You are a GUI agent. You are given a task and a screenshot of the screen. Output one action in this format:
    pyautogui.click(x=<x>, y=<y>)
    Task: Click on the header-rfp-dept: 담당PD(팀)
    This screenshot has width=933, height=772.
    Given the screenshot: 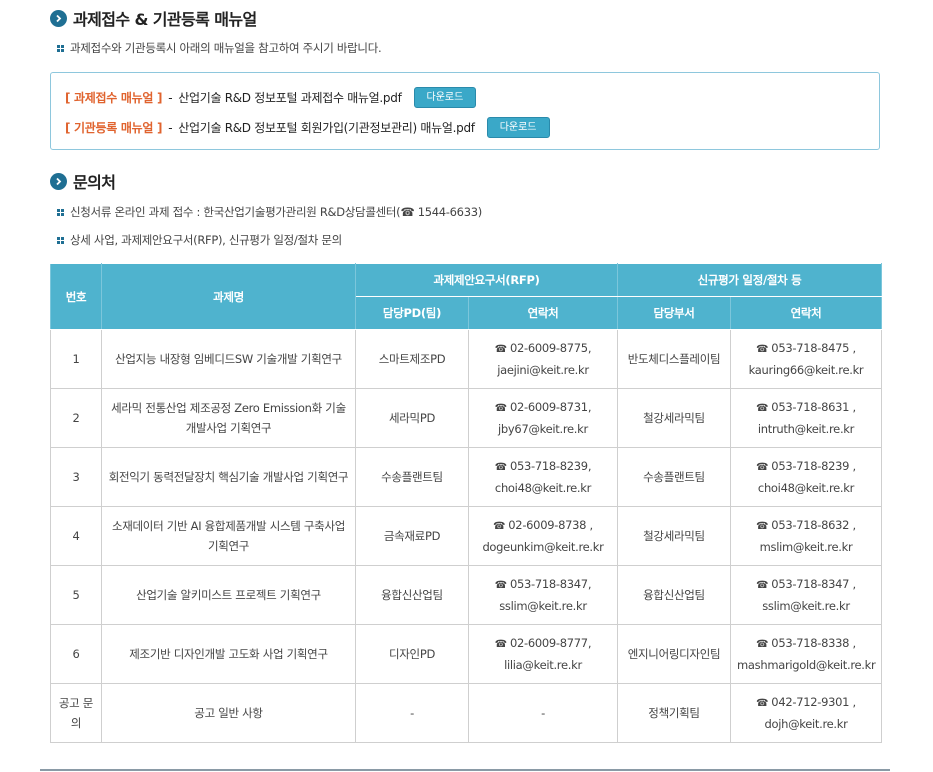 What is the action you would take?
    pyautogui.click(x=412, y=313)
    